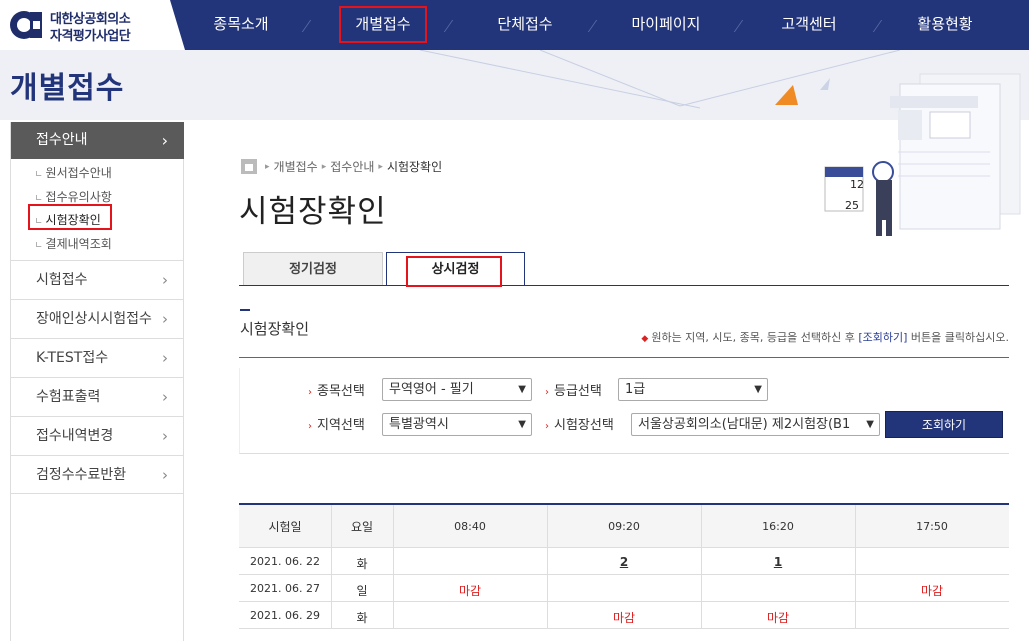 This screenshot has height=641, width=1029. Describe the element at coordinates (285, 615) in the screenshot. I see `table-cell-date: 2021. 06. 29` at that location.